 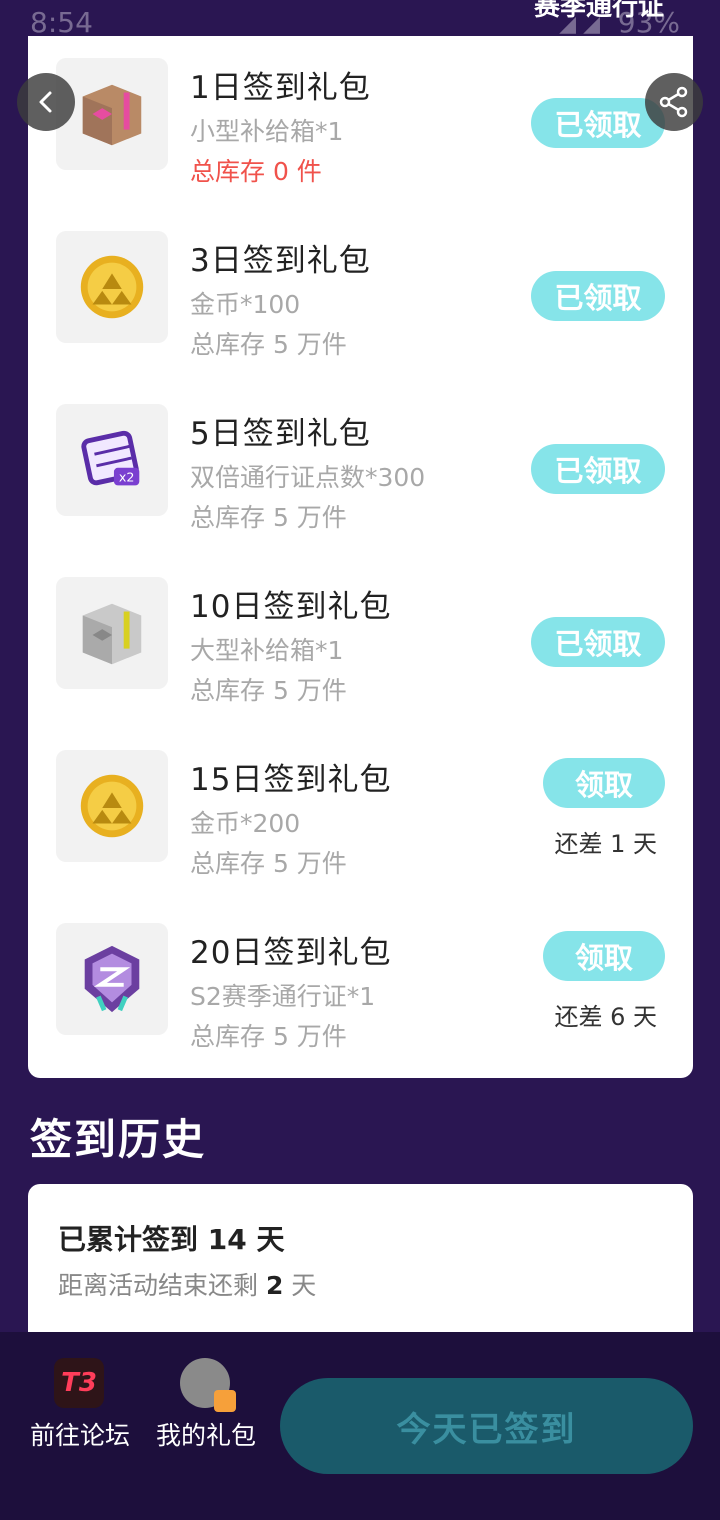 I want to click on my-gifts-label: 我的礼包, so click(x=206, y=1435).